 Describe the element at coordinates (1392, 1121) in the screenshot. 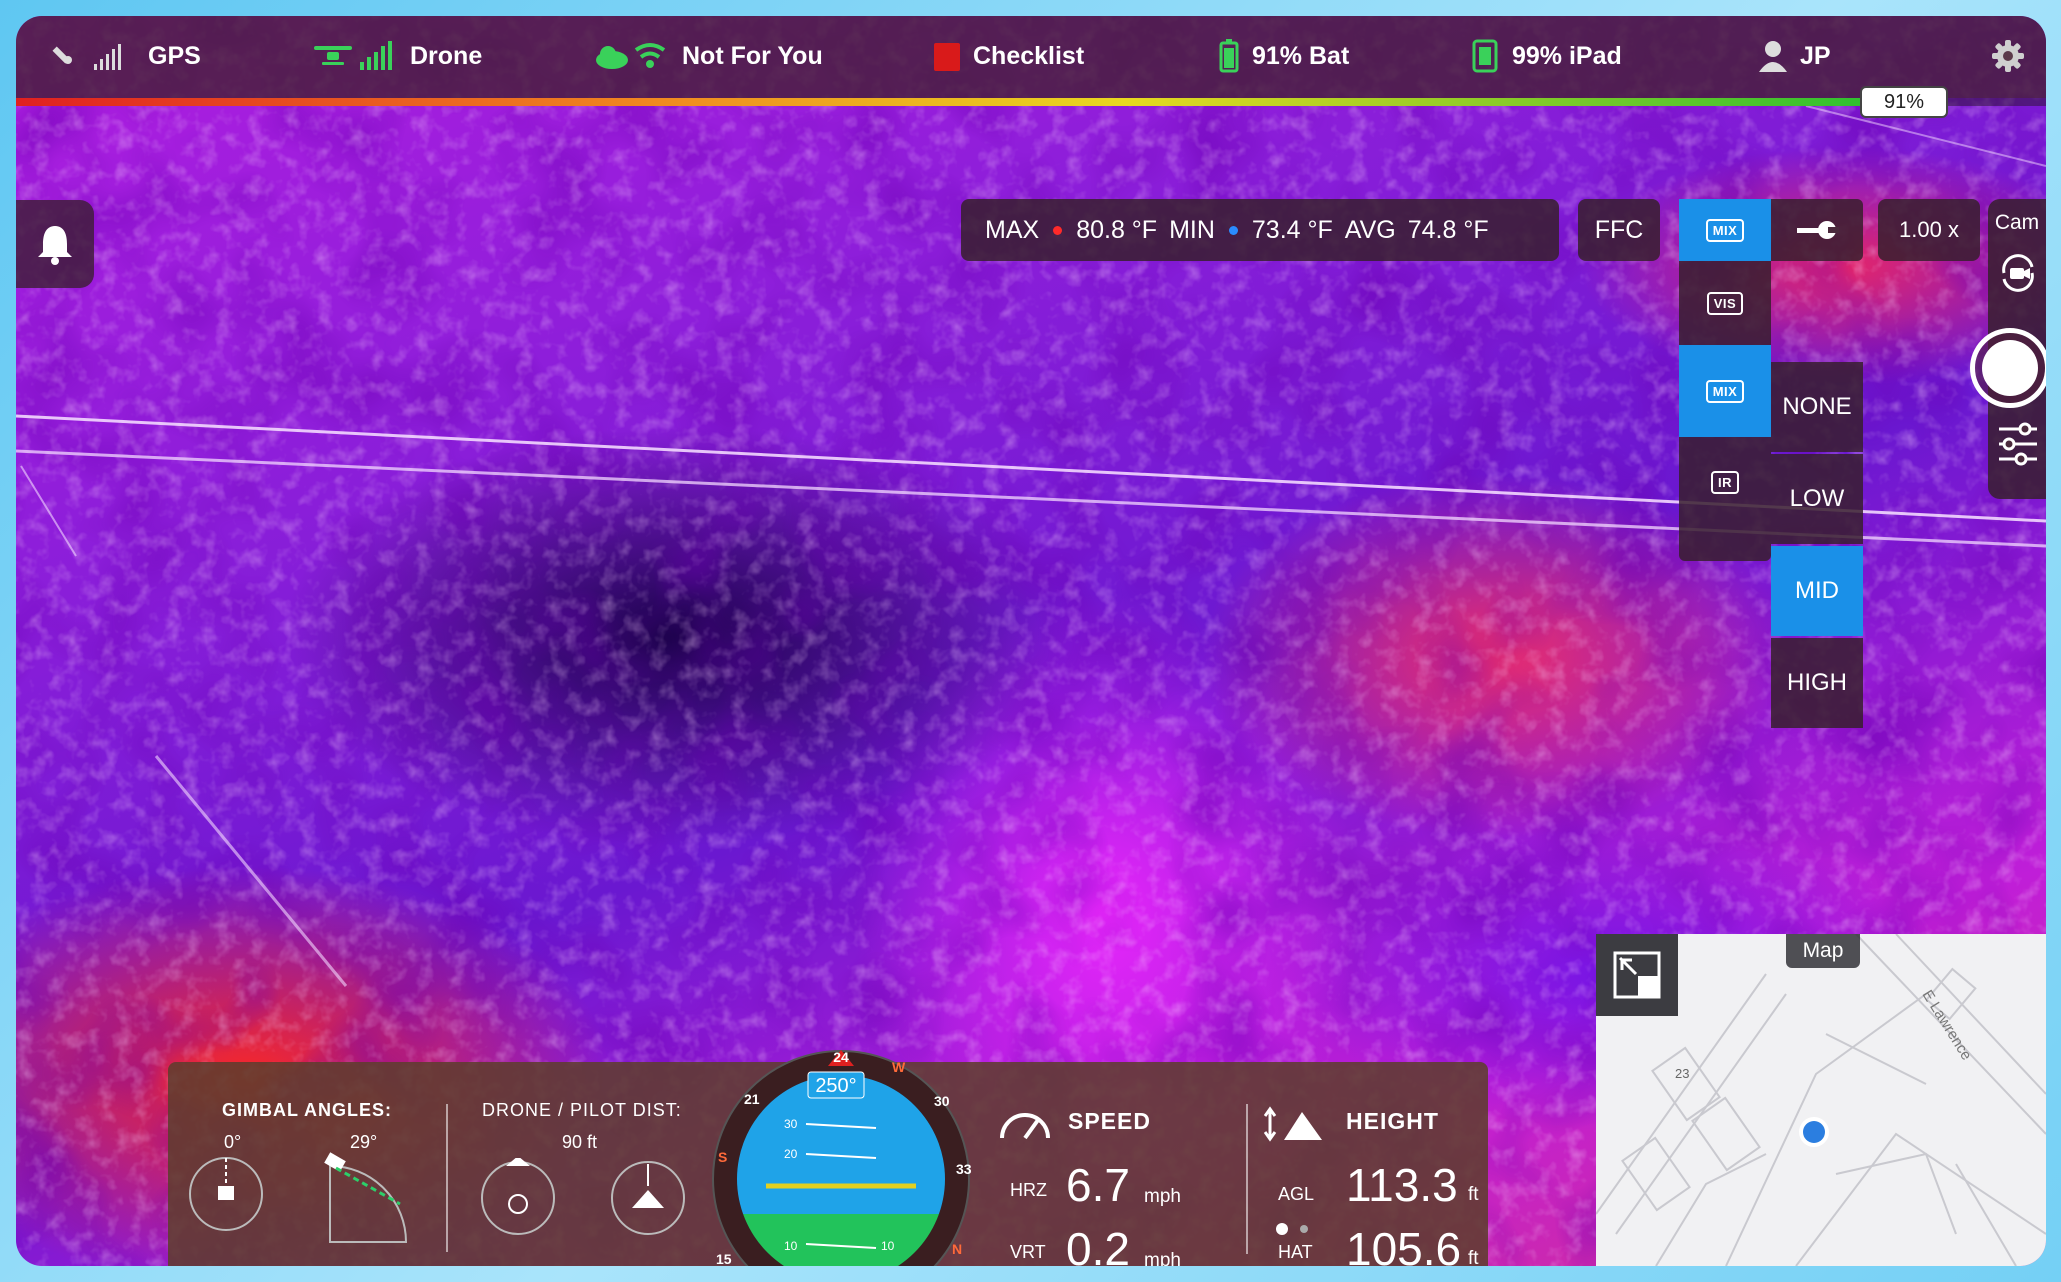

I see `height-title: HEIGHT` at that location.